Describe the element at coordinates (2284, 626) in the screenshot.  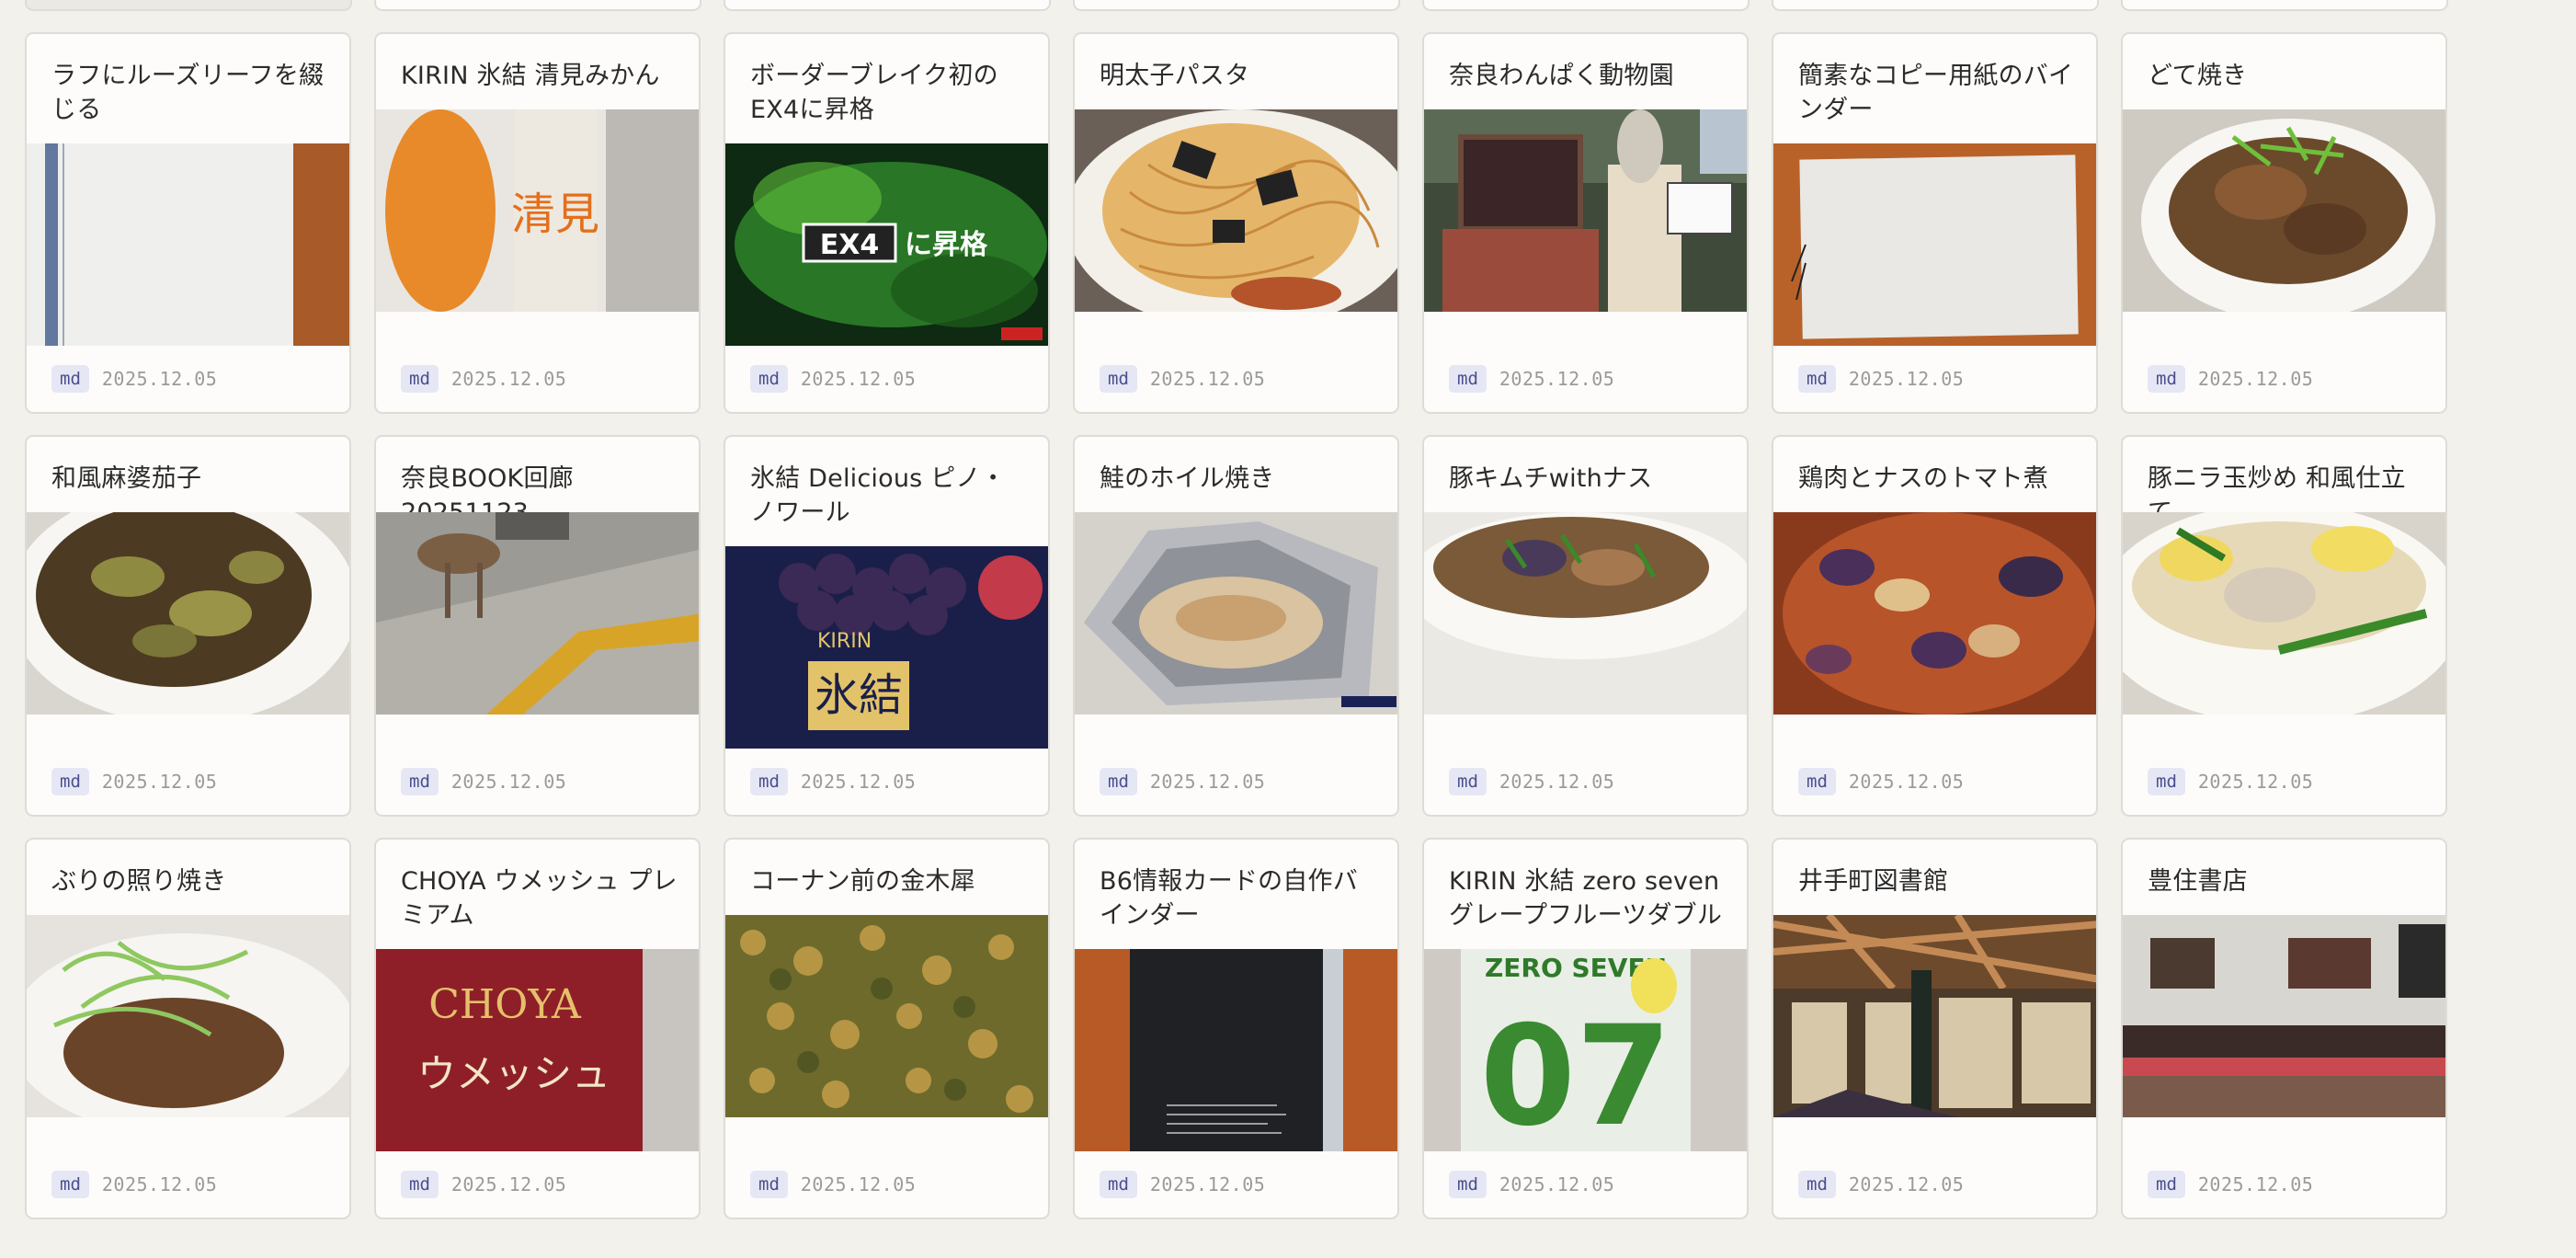
I see `note-card: 豚ニラ玉炒め 和風仕立て md 2025.12.05` at that location.